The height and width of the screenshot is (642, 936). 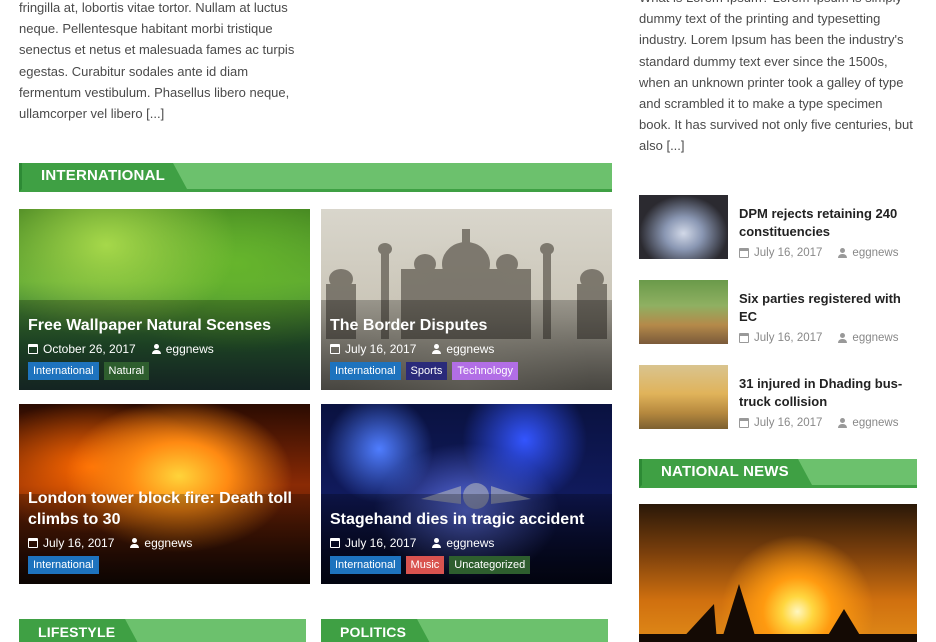 What do you see at coordinates (464, 630) in the screenshot?
I see `section-header-politics: POLITICS` at bounding box center [464, 630].